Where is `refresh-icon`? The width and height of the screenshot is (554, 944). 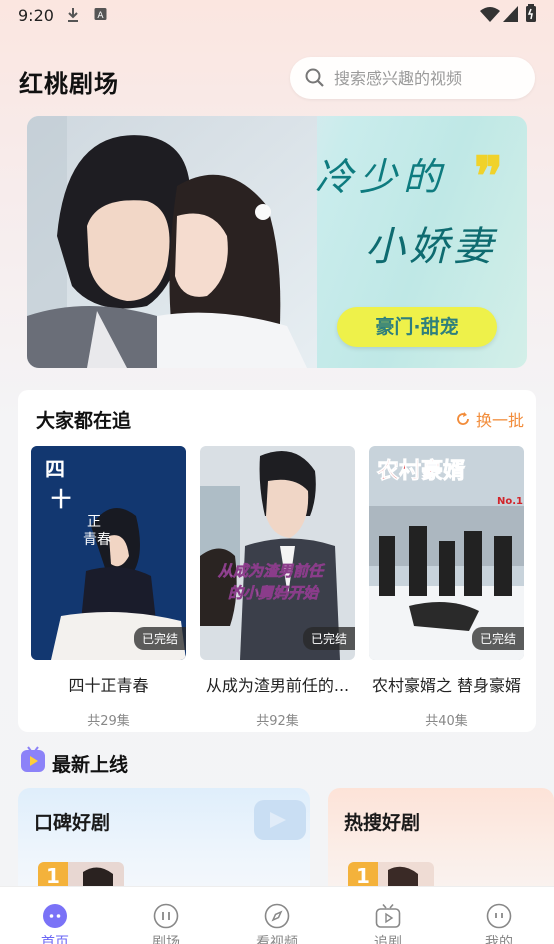
refresh-icon is located at coordinates (463, 418).